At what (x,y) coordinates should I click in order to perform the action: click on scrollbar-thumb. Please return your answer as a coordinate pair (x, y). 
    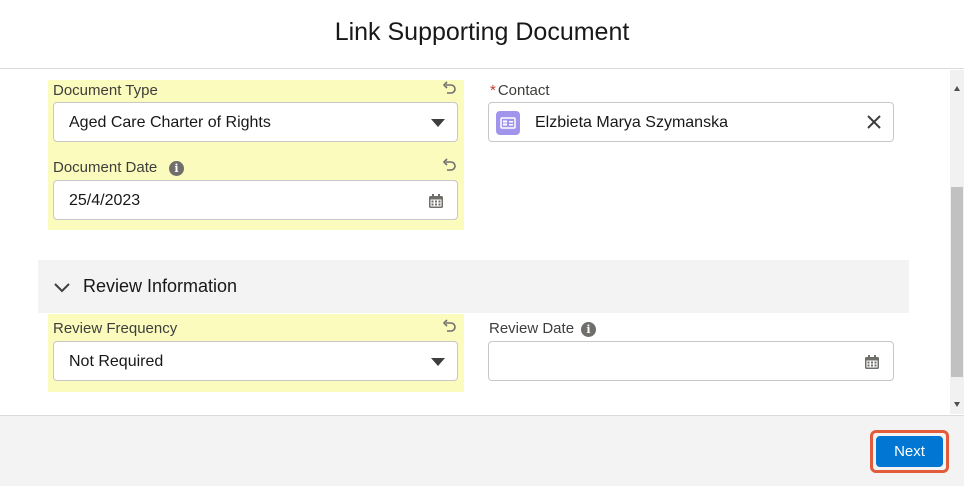
    Looking at the image, I should click on (957, 282).